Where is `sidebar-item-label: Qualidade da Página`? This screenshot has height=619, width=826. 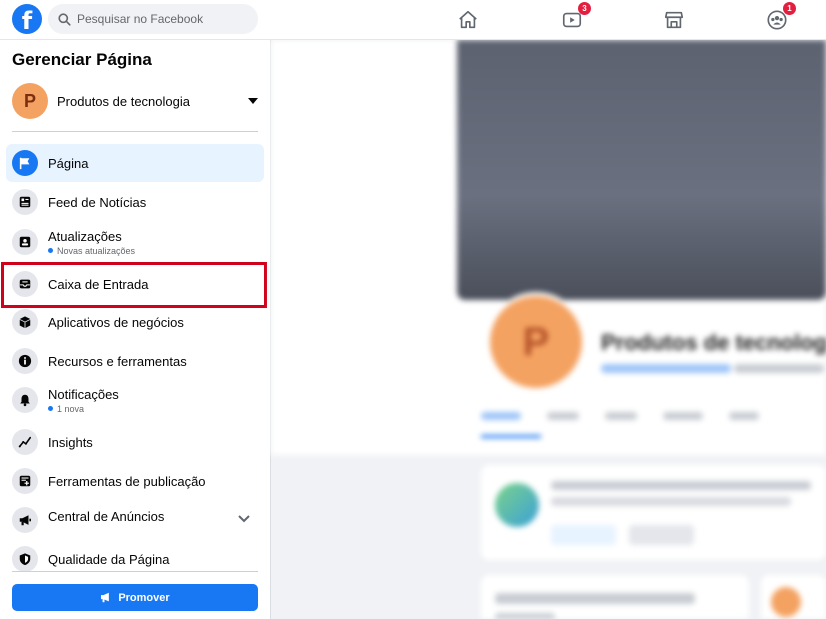 sidebar-item-label: Qualidade da Página is located at coordinates (109, 559).